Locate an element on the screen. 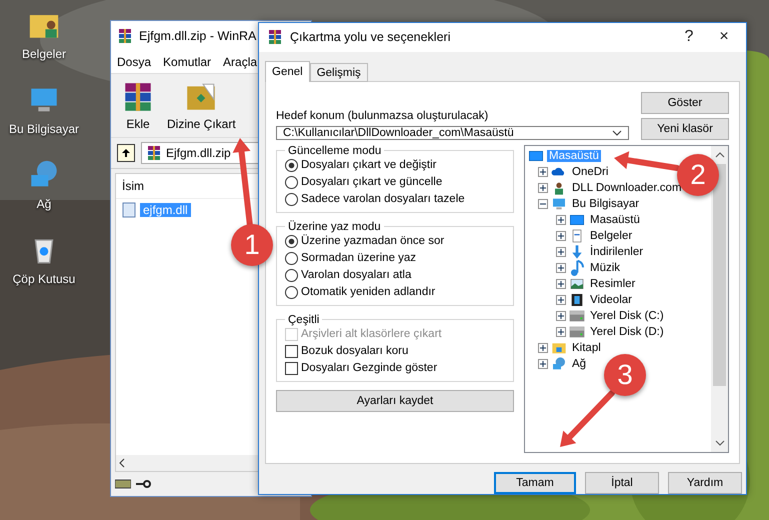 The height and width of the screenshot is (520, 769). option-label: Otomatik yeniden adlandır is located at coordinates (368, 292).